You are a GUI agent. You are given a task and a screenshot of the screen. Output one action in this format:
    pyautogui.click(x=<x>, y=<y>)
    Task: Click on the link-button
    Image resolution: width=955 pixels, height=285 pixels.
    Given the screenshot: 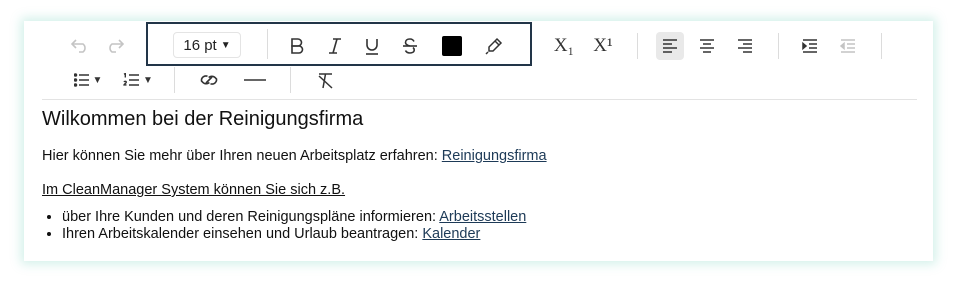 What is the action you would take?
    pyautogui.click(x=209, y=80)
    